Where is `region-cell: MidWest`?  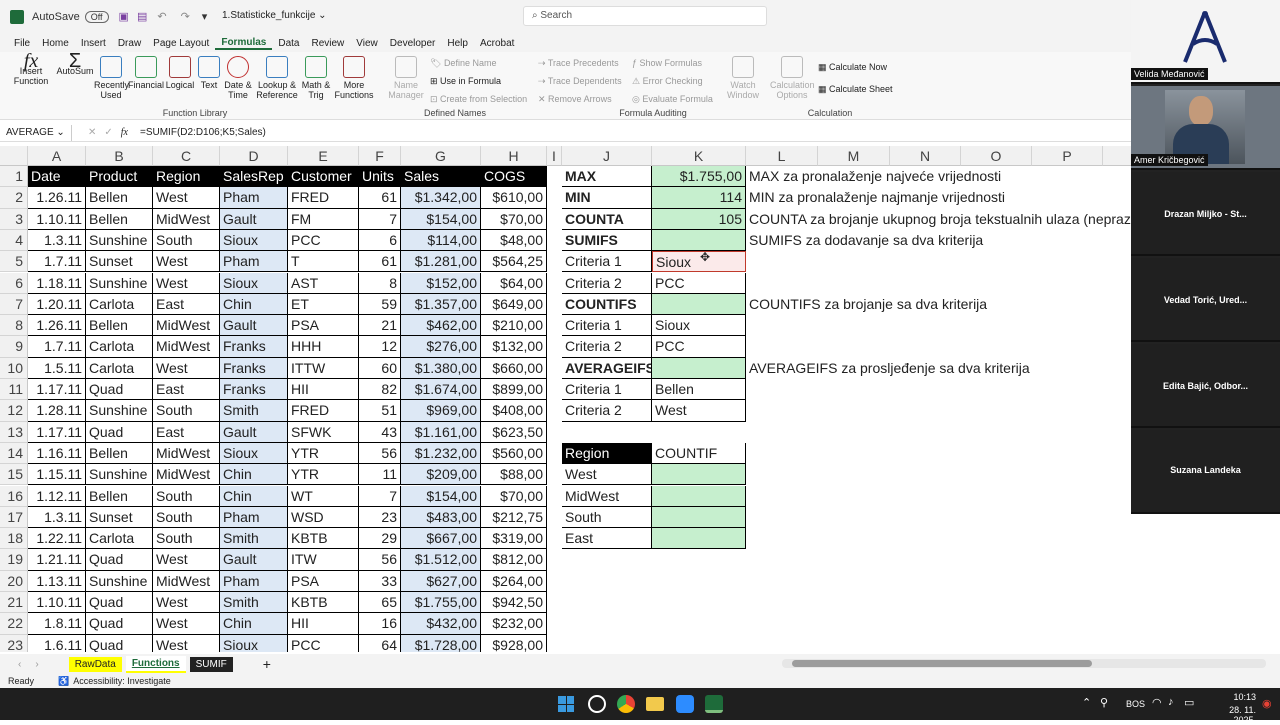
region-cell: MidWest is located at coordinates (607, 496).